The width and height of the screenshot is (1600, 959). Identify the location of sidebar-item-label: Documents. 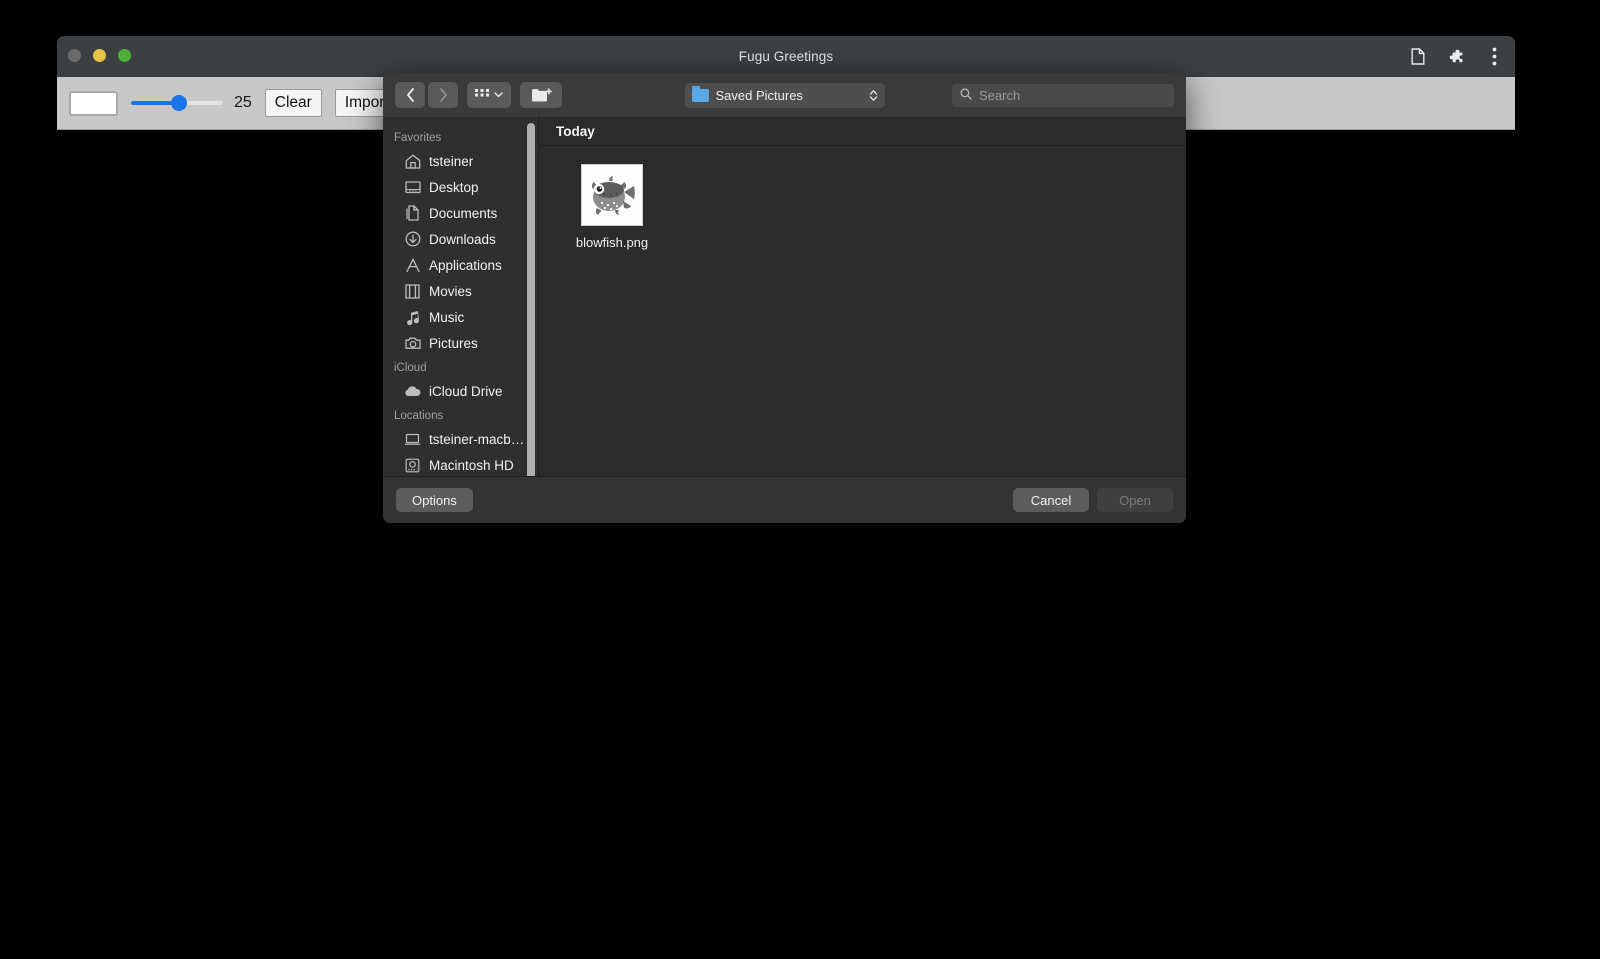
(463, 213).